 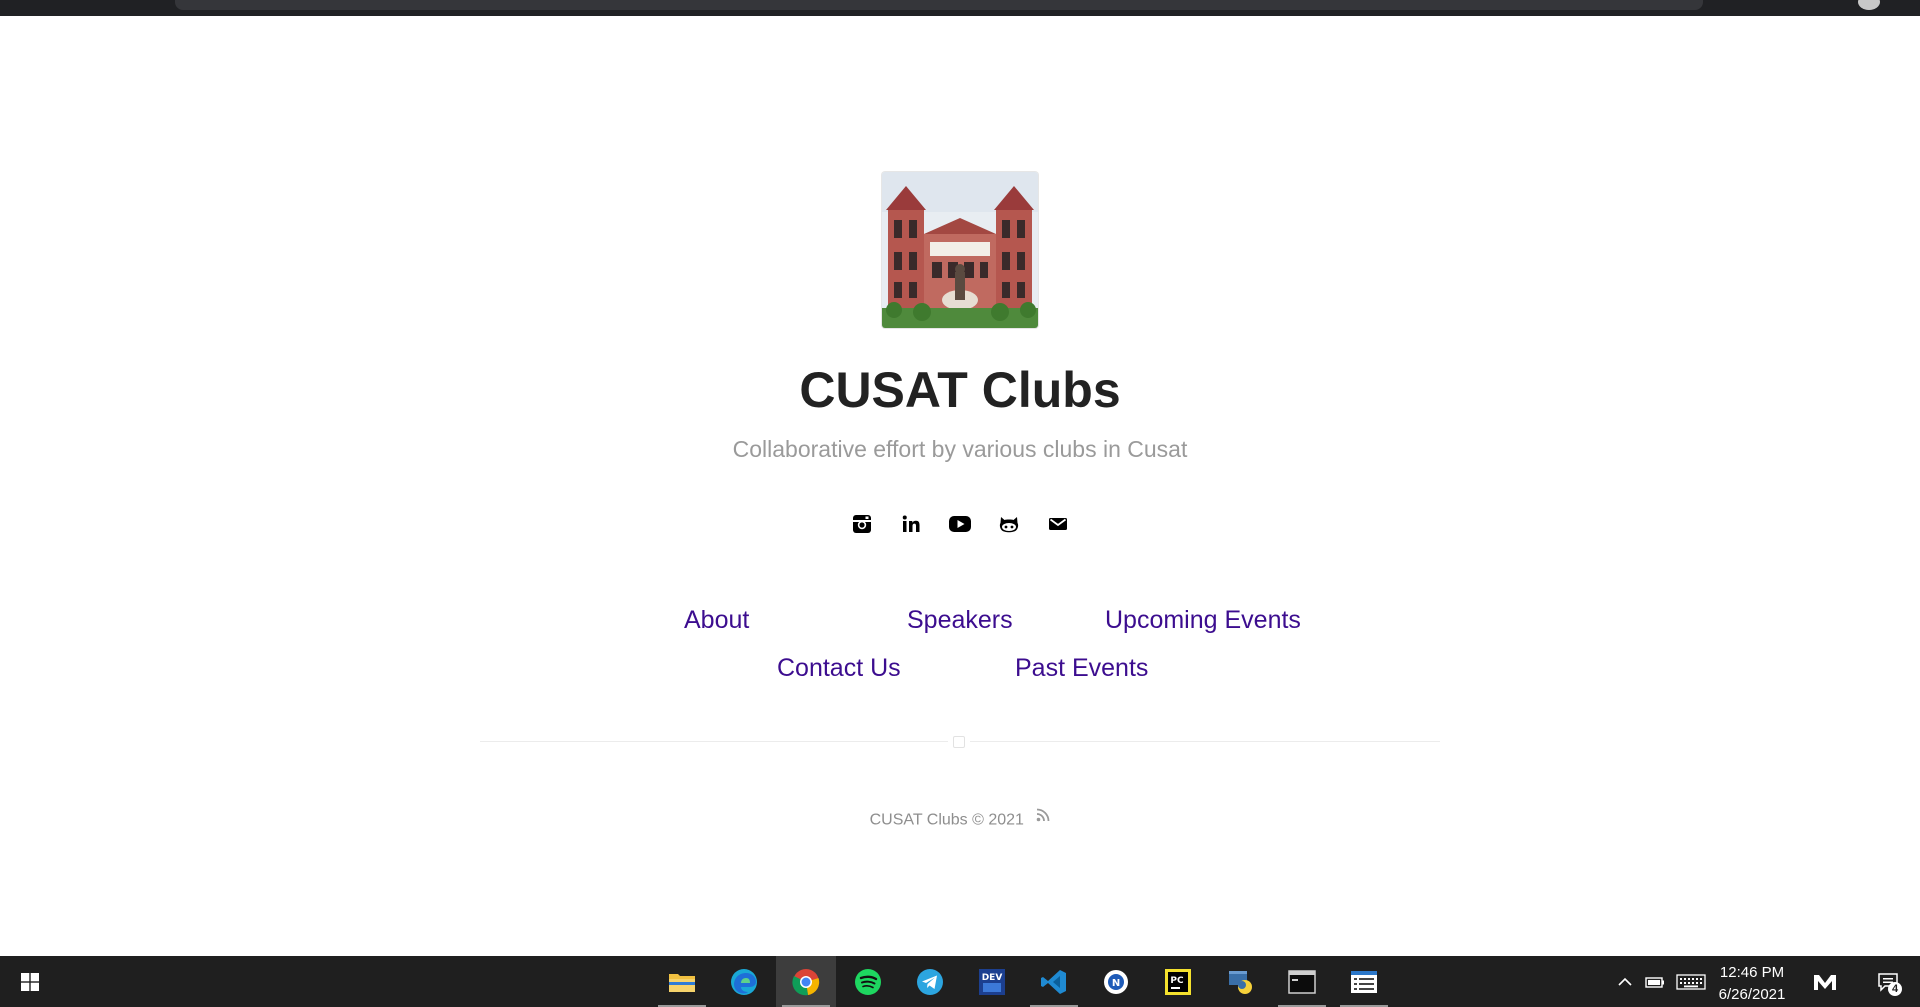 What do you see at coordinates (1655, 981) in the screenshot?
I see `battery-icon` at bounding box center [1655, 981].